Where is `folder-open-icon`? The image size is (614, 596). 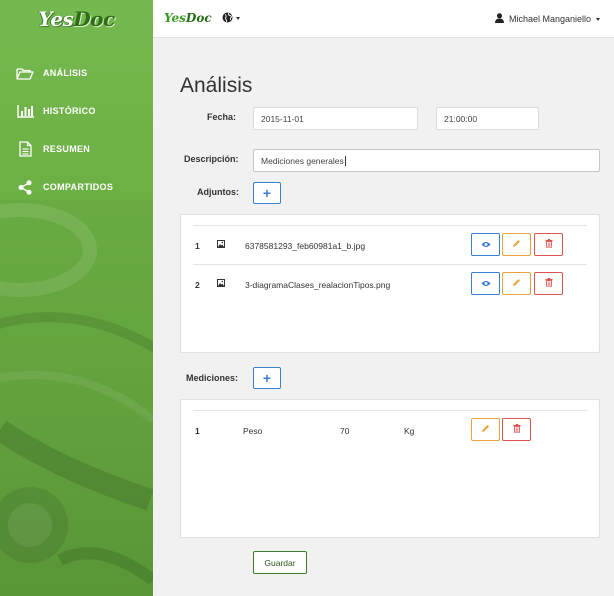 folder-open-icon is located at coordinates (25, 73).